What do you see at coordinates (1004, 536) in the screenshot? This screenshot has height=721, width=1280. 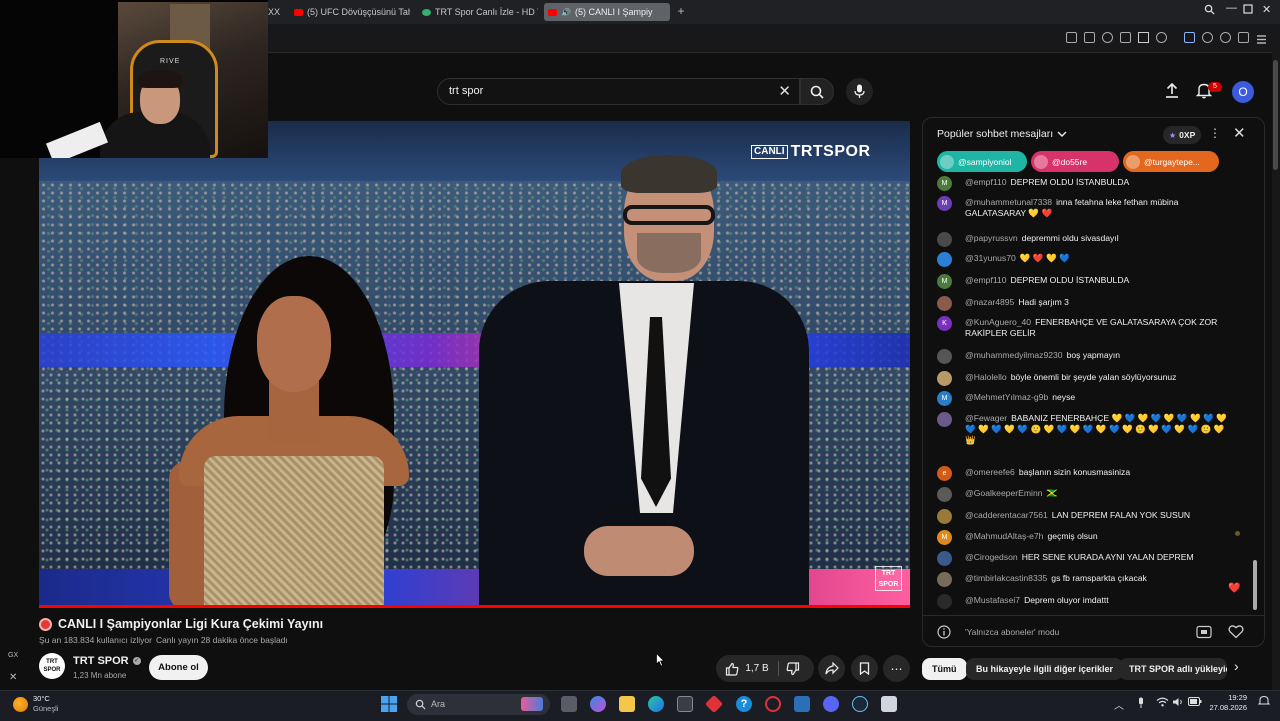 I see `chat-author: @MahmudAltaş-e7h` at bounding box center [1004, 536].